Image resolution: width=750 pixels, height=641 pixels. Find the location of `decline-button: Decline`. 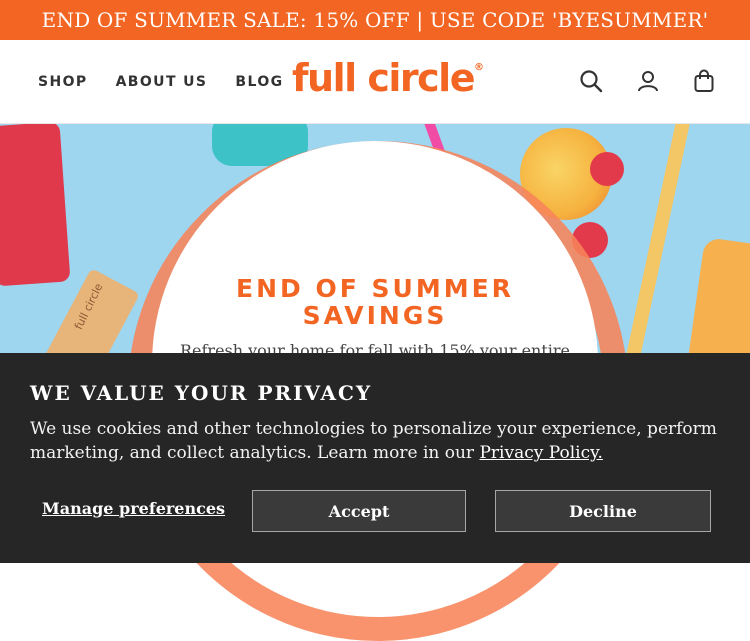

decline-button: Decline is located at coordinates (603, 511).